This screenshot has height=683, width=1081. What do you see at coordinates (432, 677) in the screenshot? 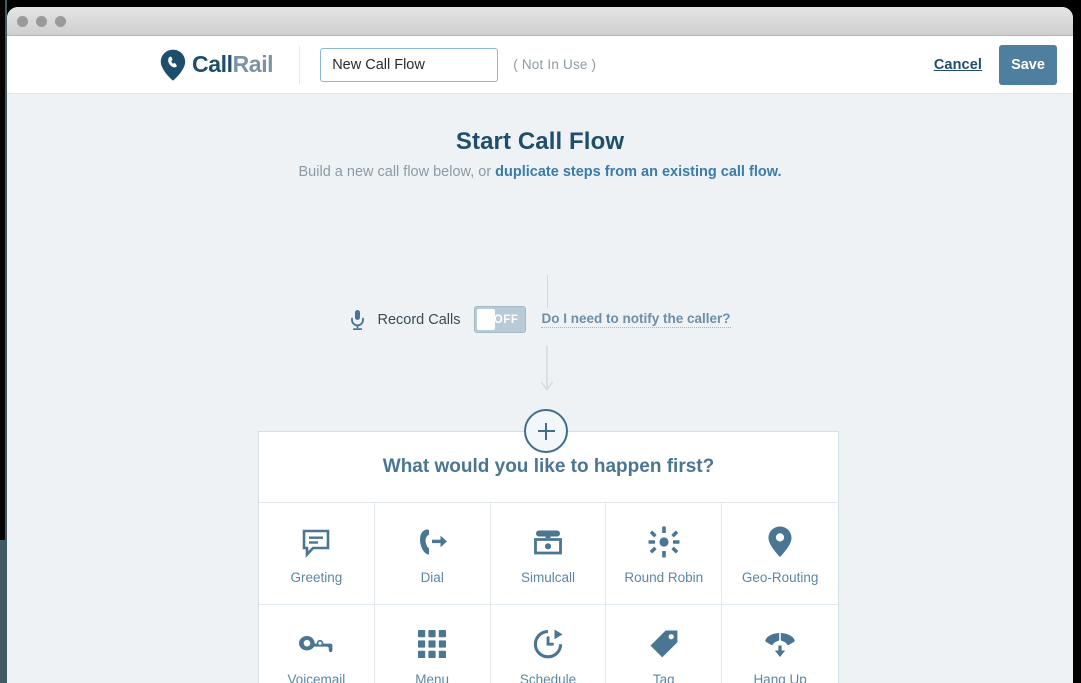
I see `option-label: Menu` at bounding box center [432, 677].